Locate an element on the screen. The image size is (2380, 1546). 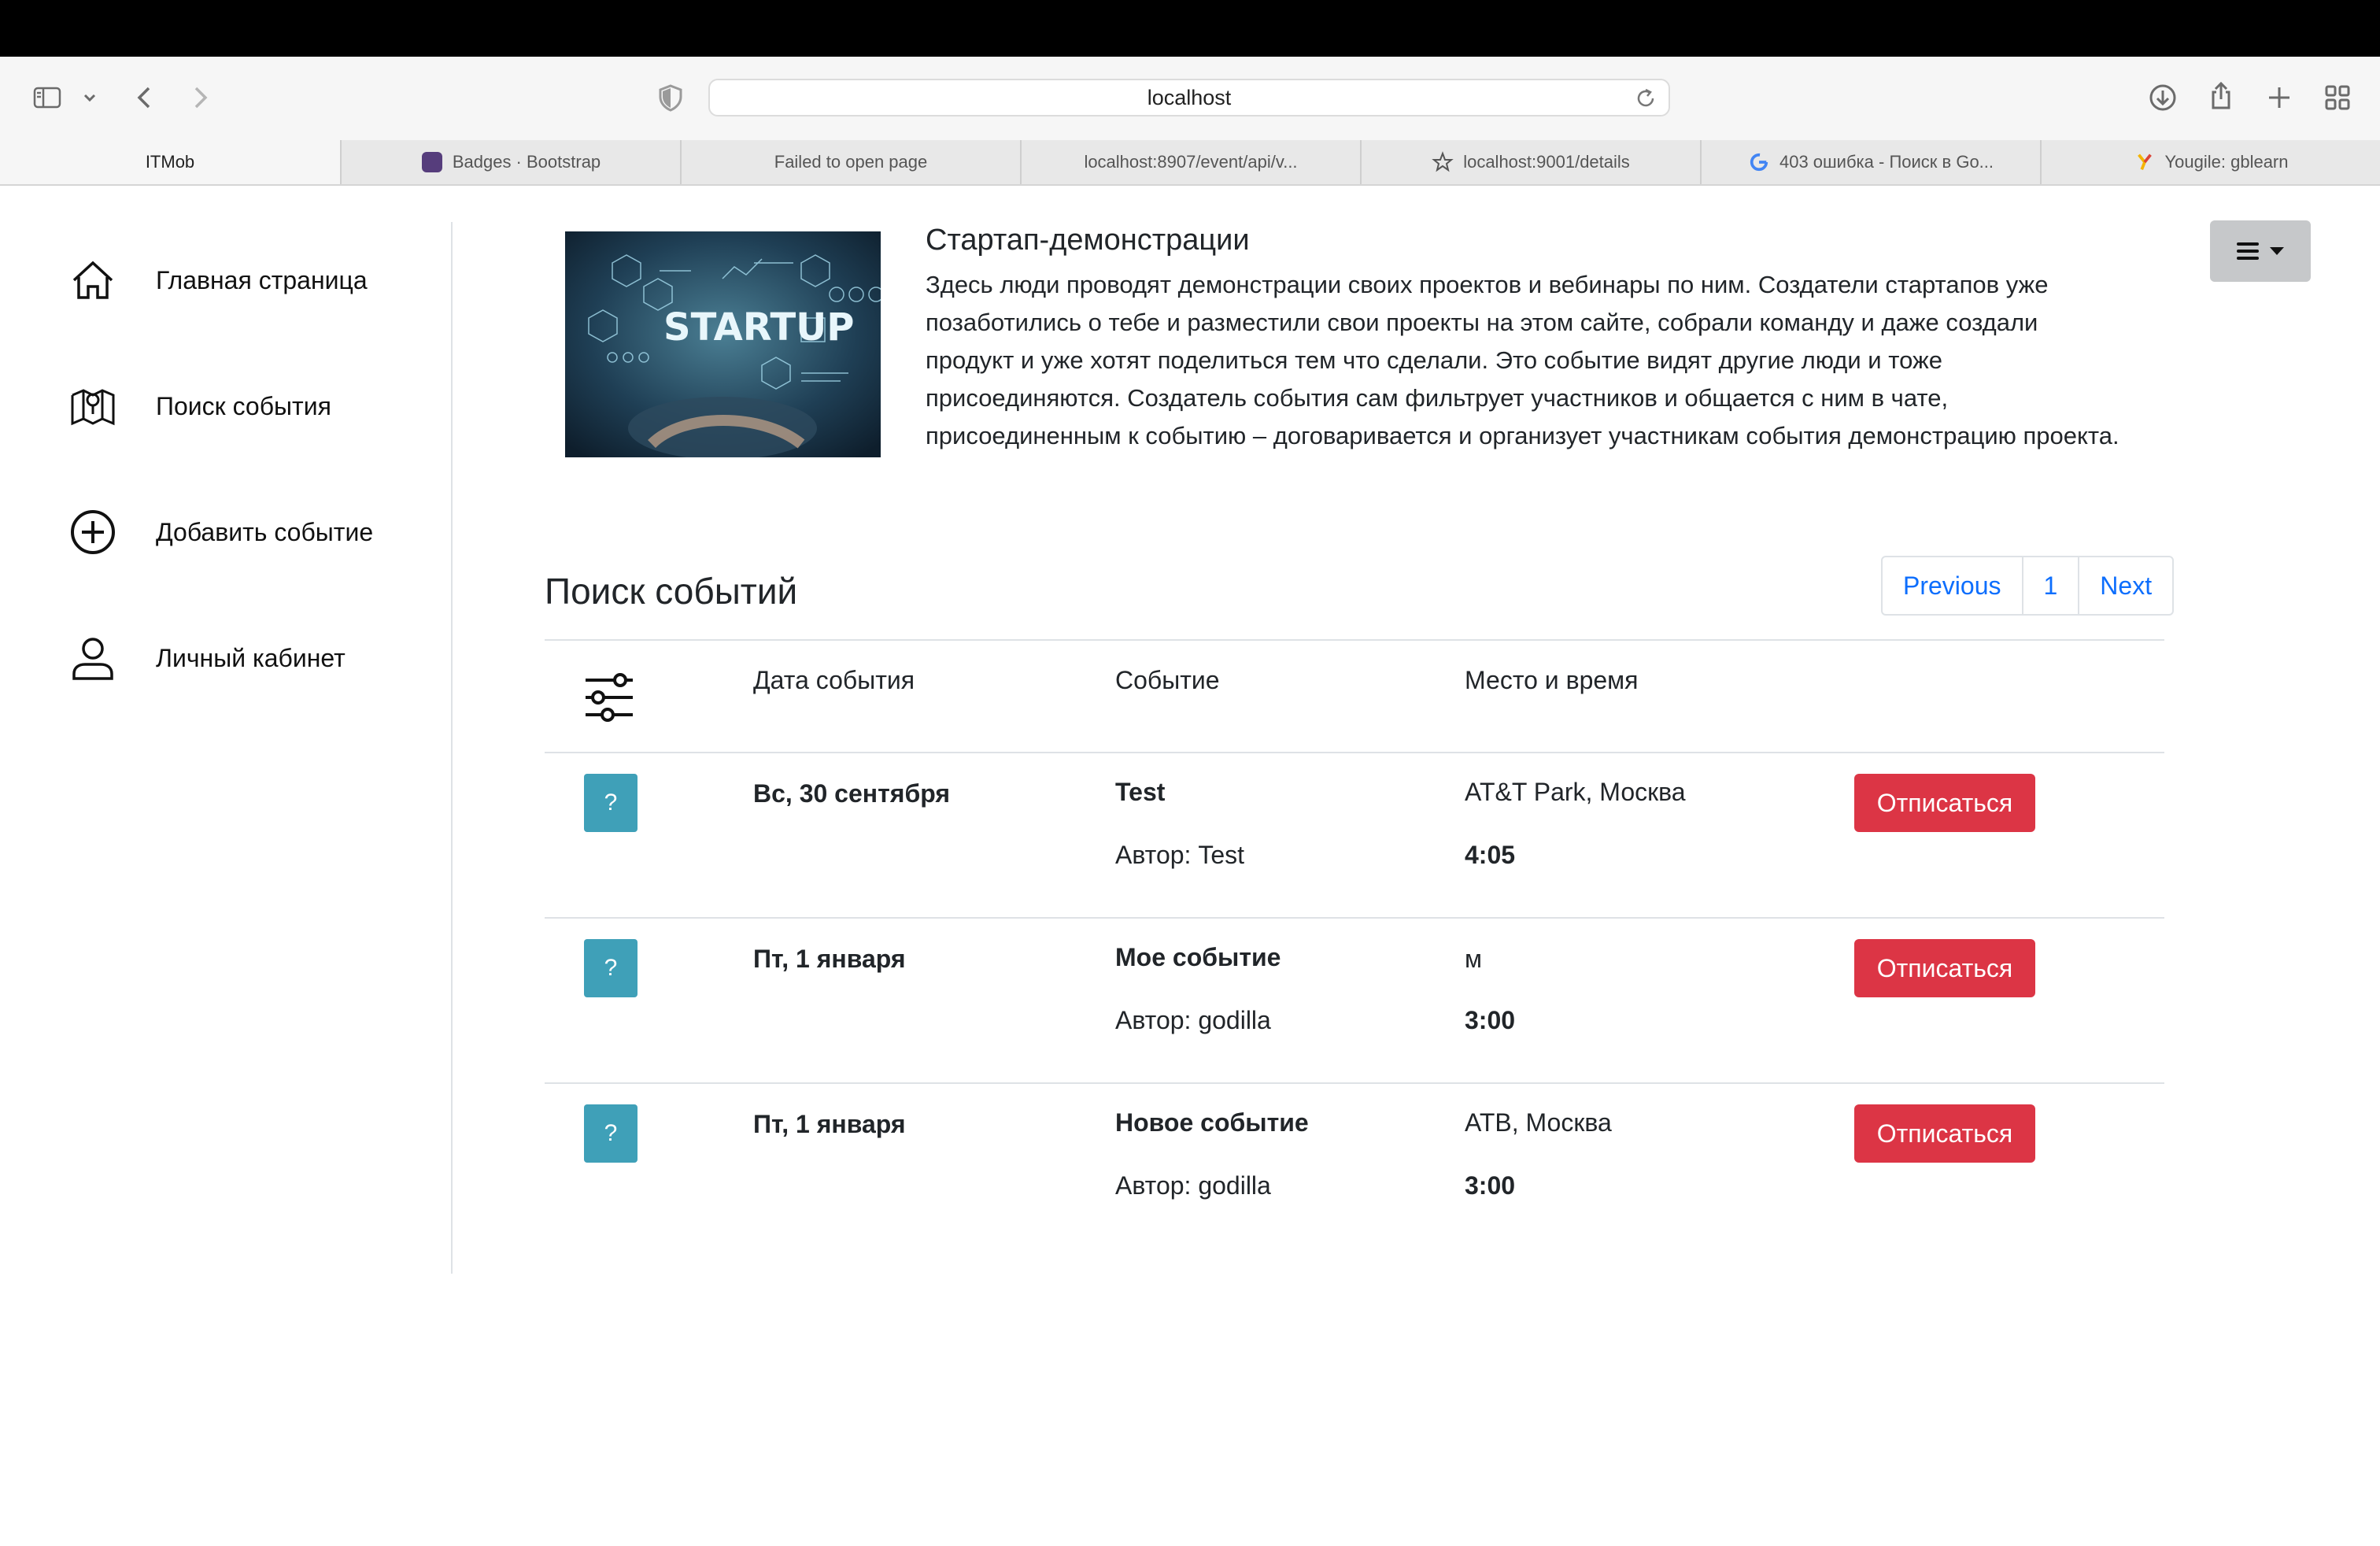
event-place: AT&T Park, Москва is located at coordinates (1575, 792).